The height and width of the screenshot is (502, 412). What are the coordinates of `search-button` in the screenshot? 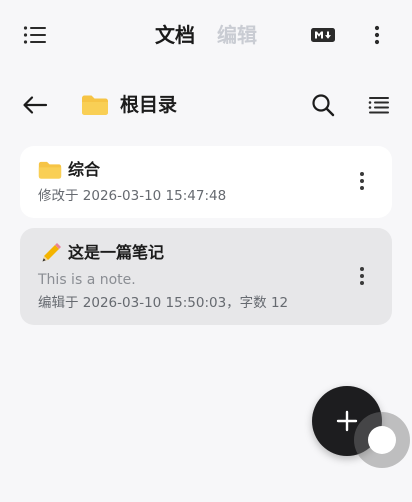 It's located at (323, 105).